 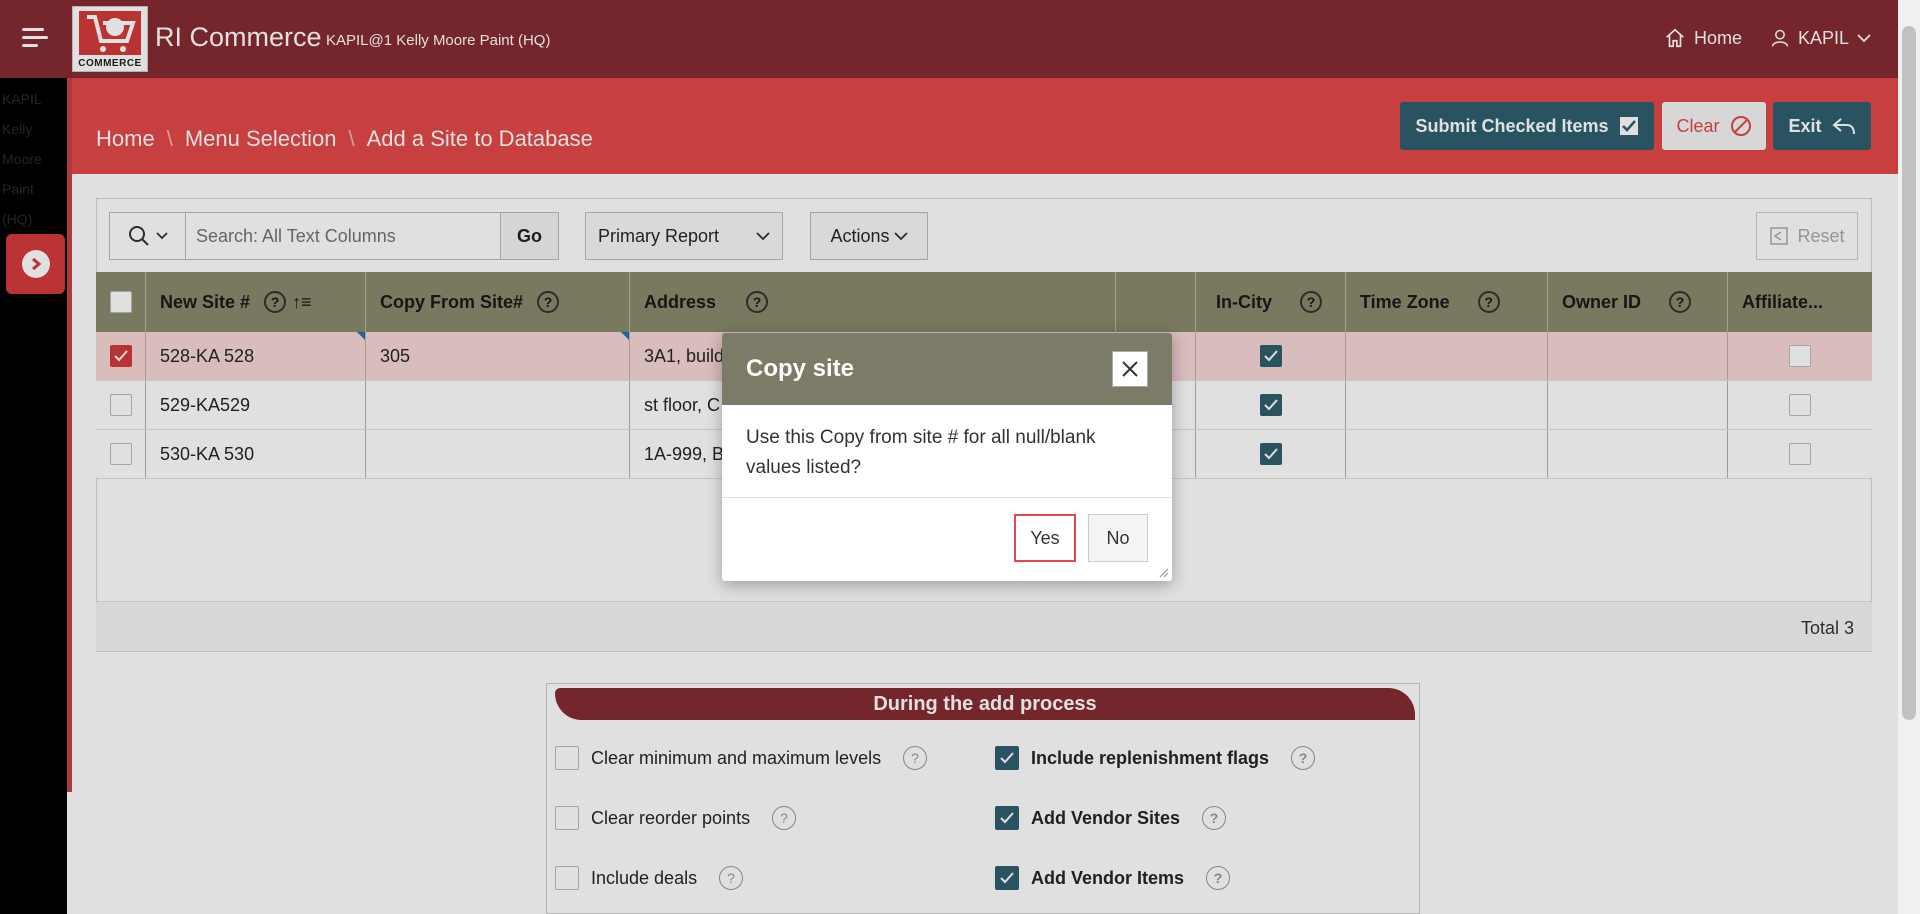 I want to click on dialog-header: Copy site, so click(x=947, y=369).